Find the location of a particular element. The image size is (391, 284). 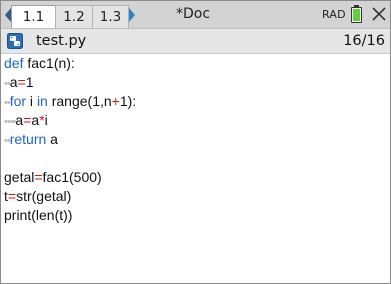

code-line-5: ••return a is located at coordinates (31, 139).